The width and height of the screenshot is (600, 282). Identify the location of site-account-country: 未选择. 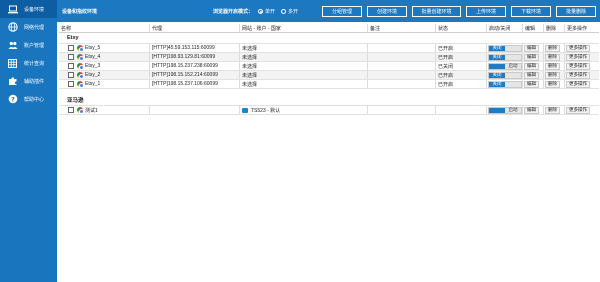
(250, 57).